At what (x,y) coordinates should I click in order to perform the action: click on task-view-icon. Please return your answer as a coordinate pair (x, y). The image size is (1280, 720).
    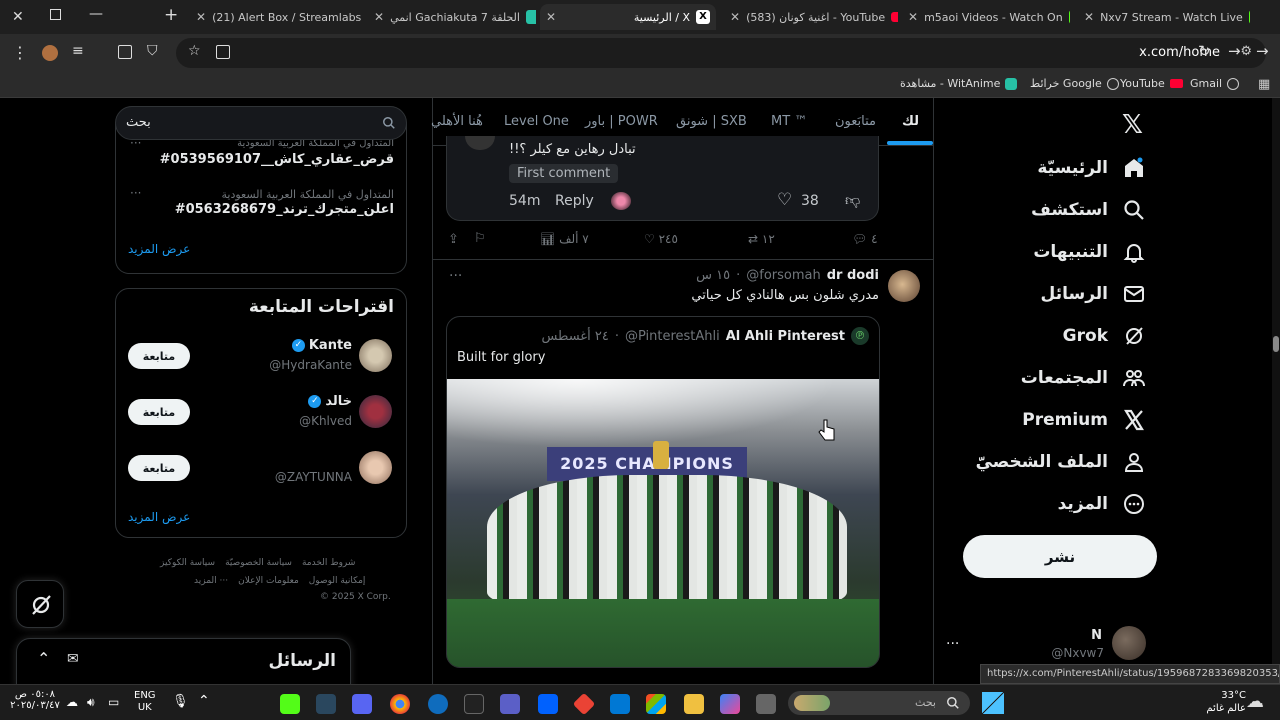
    Looking at the image, I should click on (766, 704).